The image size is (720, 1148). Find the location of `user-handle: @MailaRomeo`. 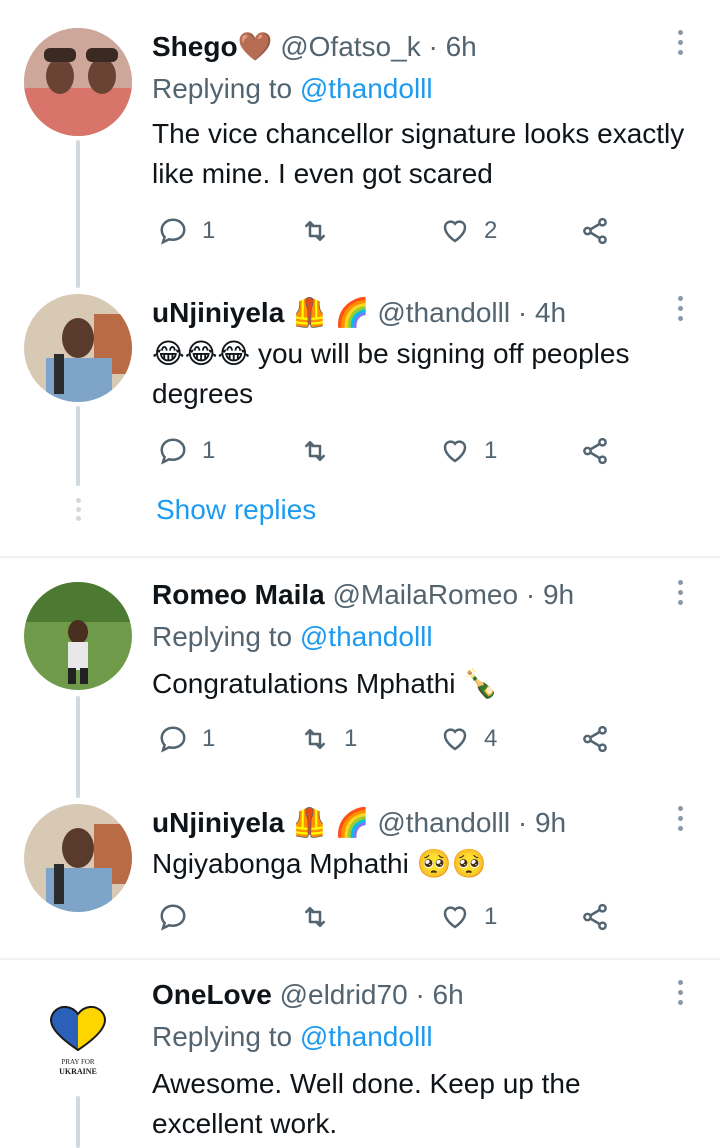

user-handle: @MailaRomeo is located at coordinates (425, 594).